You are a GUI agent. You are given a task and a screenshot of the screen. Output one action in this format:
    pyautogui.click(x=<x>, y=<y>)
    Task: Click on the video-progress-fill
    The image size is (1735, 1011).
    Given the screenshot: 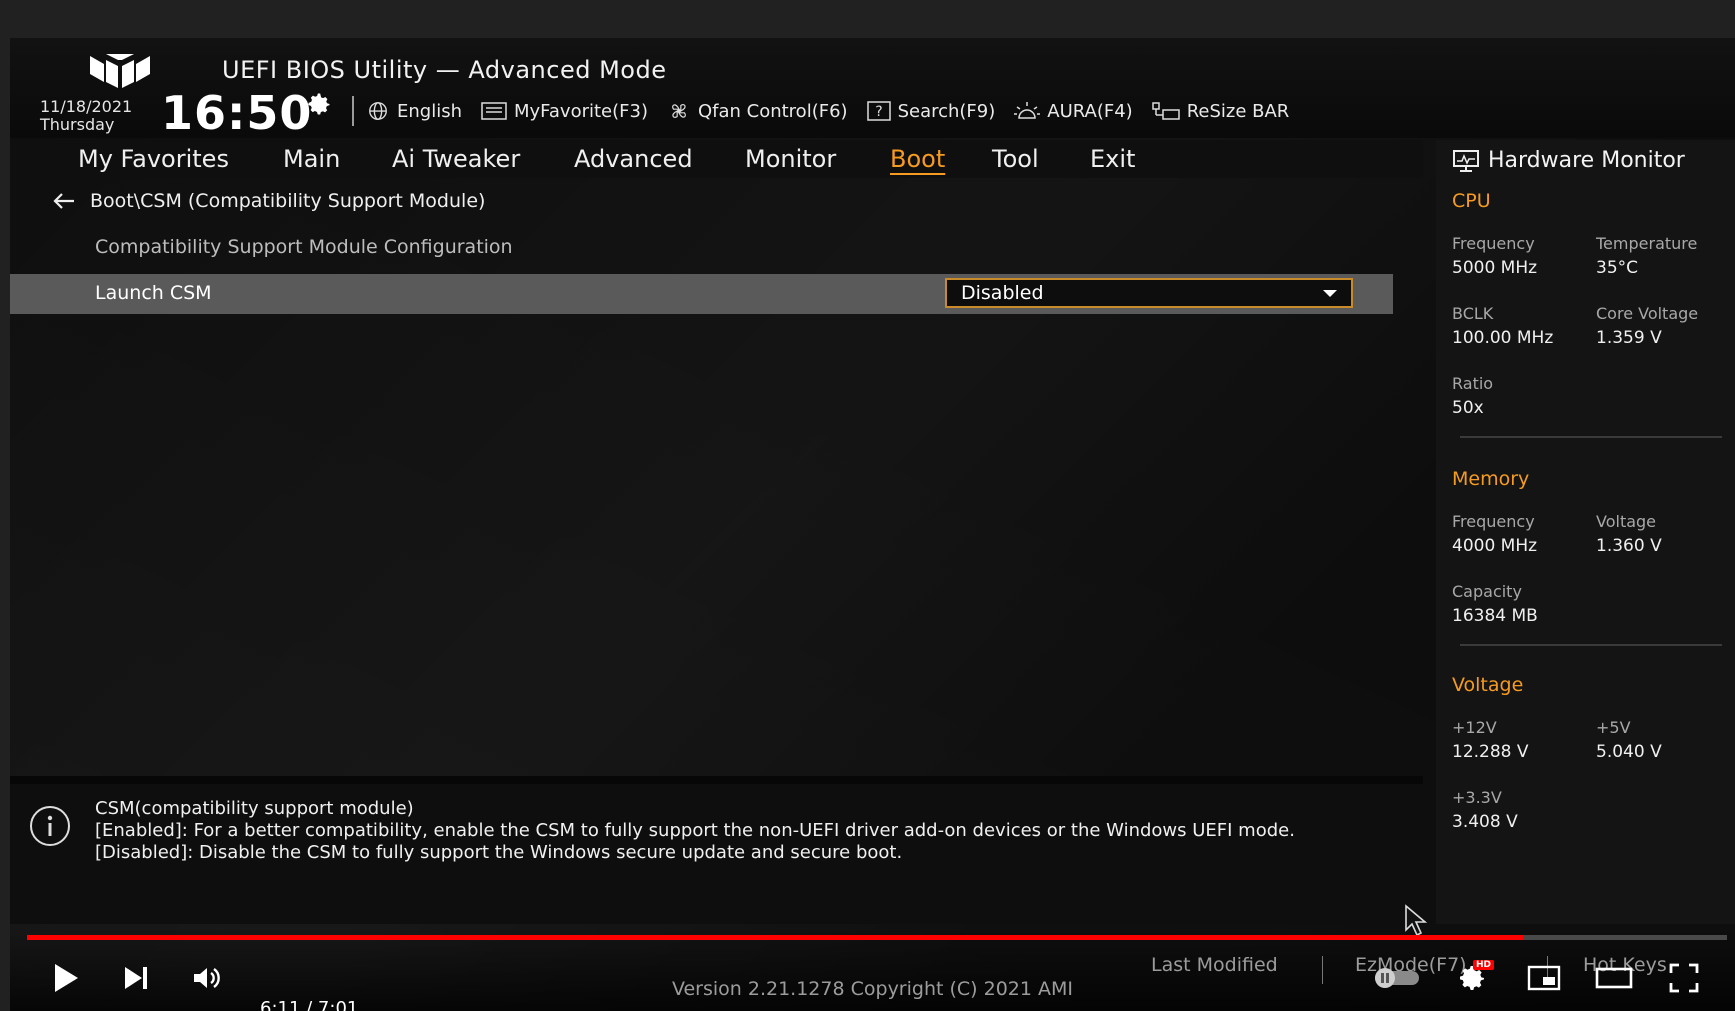 What is the action you would take?
    pyautogui.click(x=775, y=937)
    